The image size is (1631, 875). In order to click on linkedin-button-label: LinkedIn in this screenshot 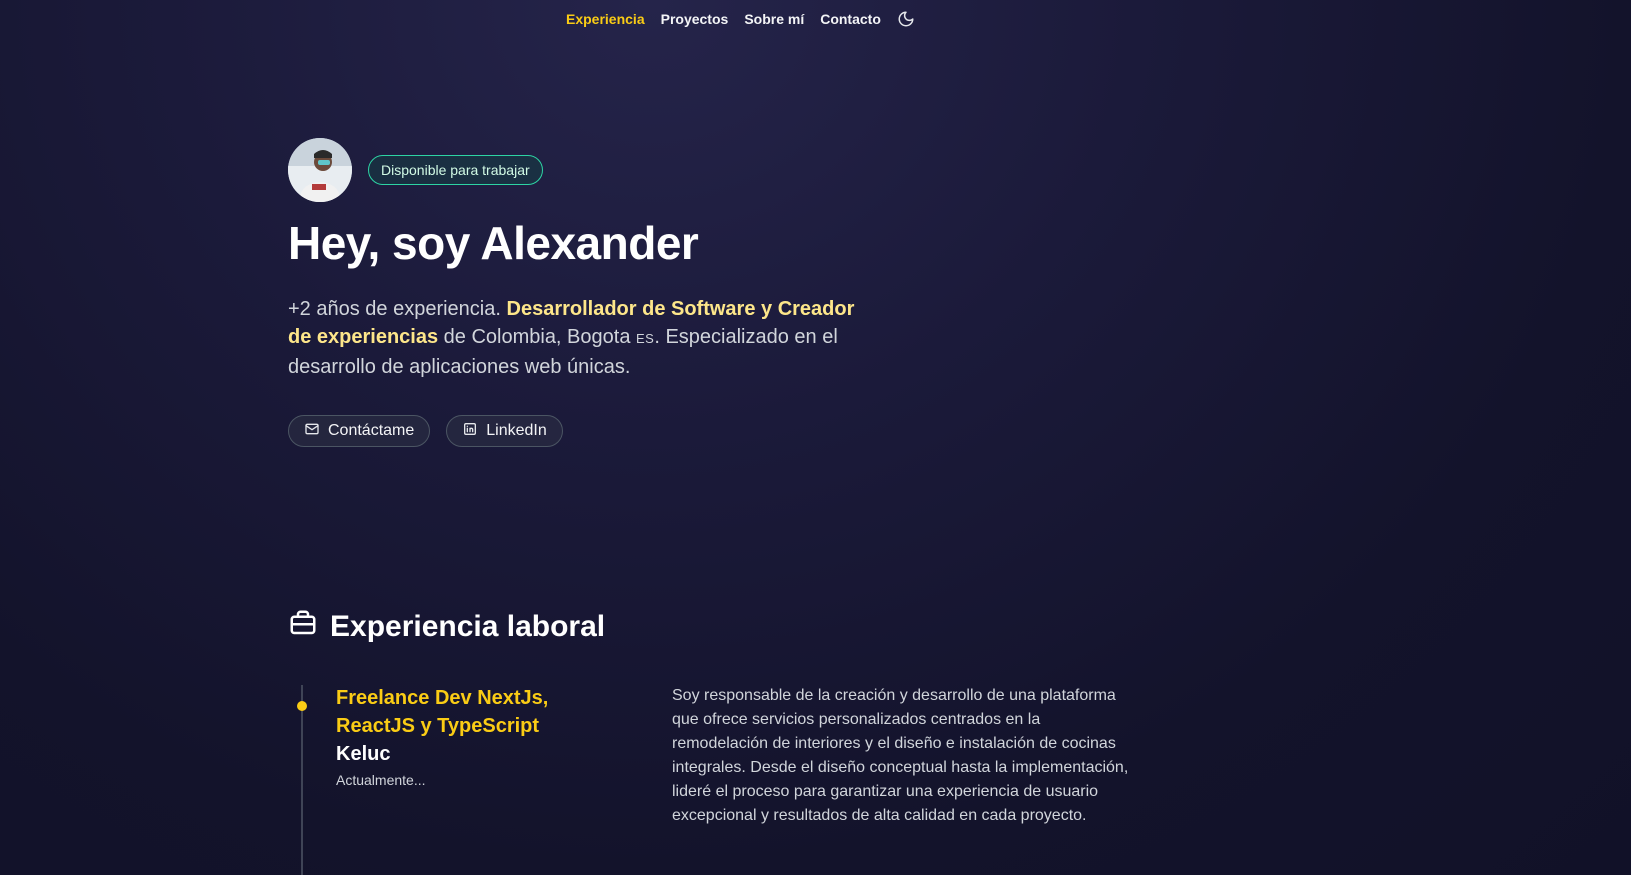, I will do `click(516, 431)`.